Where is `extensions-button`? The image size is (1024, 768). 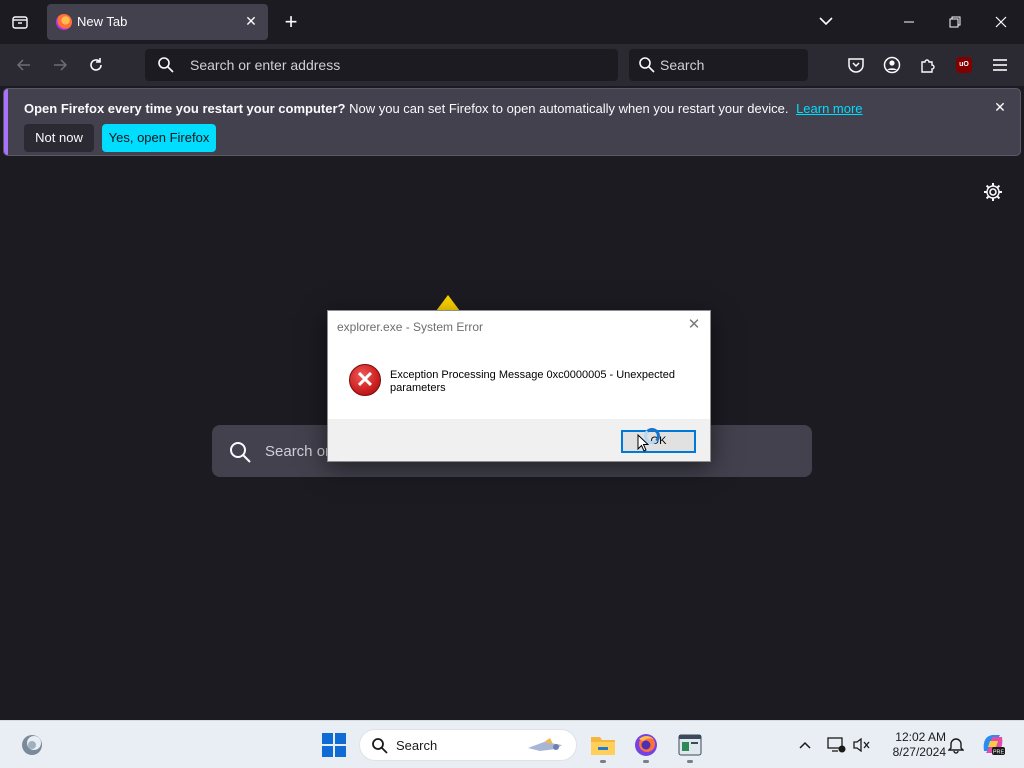 extensions-button is located at coordinates (928, 65).